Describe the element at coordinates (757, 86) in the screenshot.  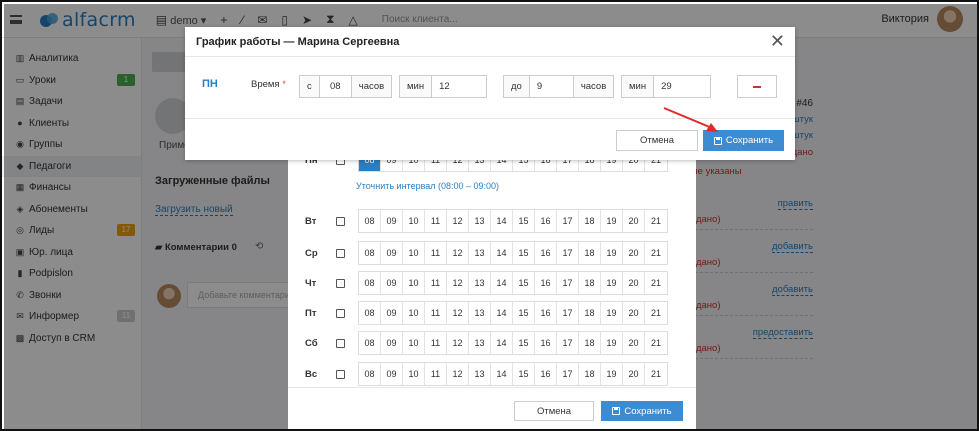
I see `remove-interval-button` at that location.